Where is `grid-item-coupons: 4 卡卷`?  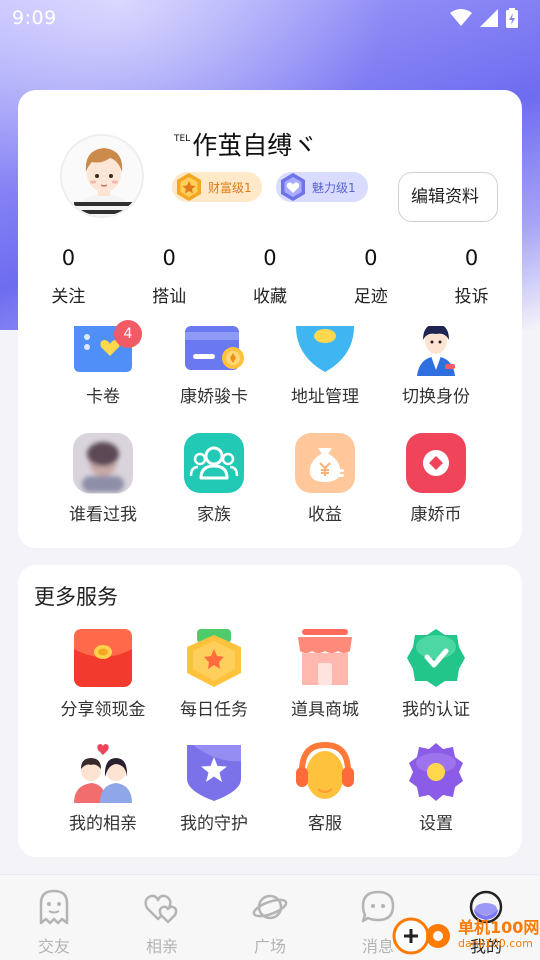 grid-item-coupons: 4 卡卷 is located at coordinates (103, 363).